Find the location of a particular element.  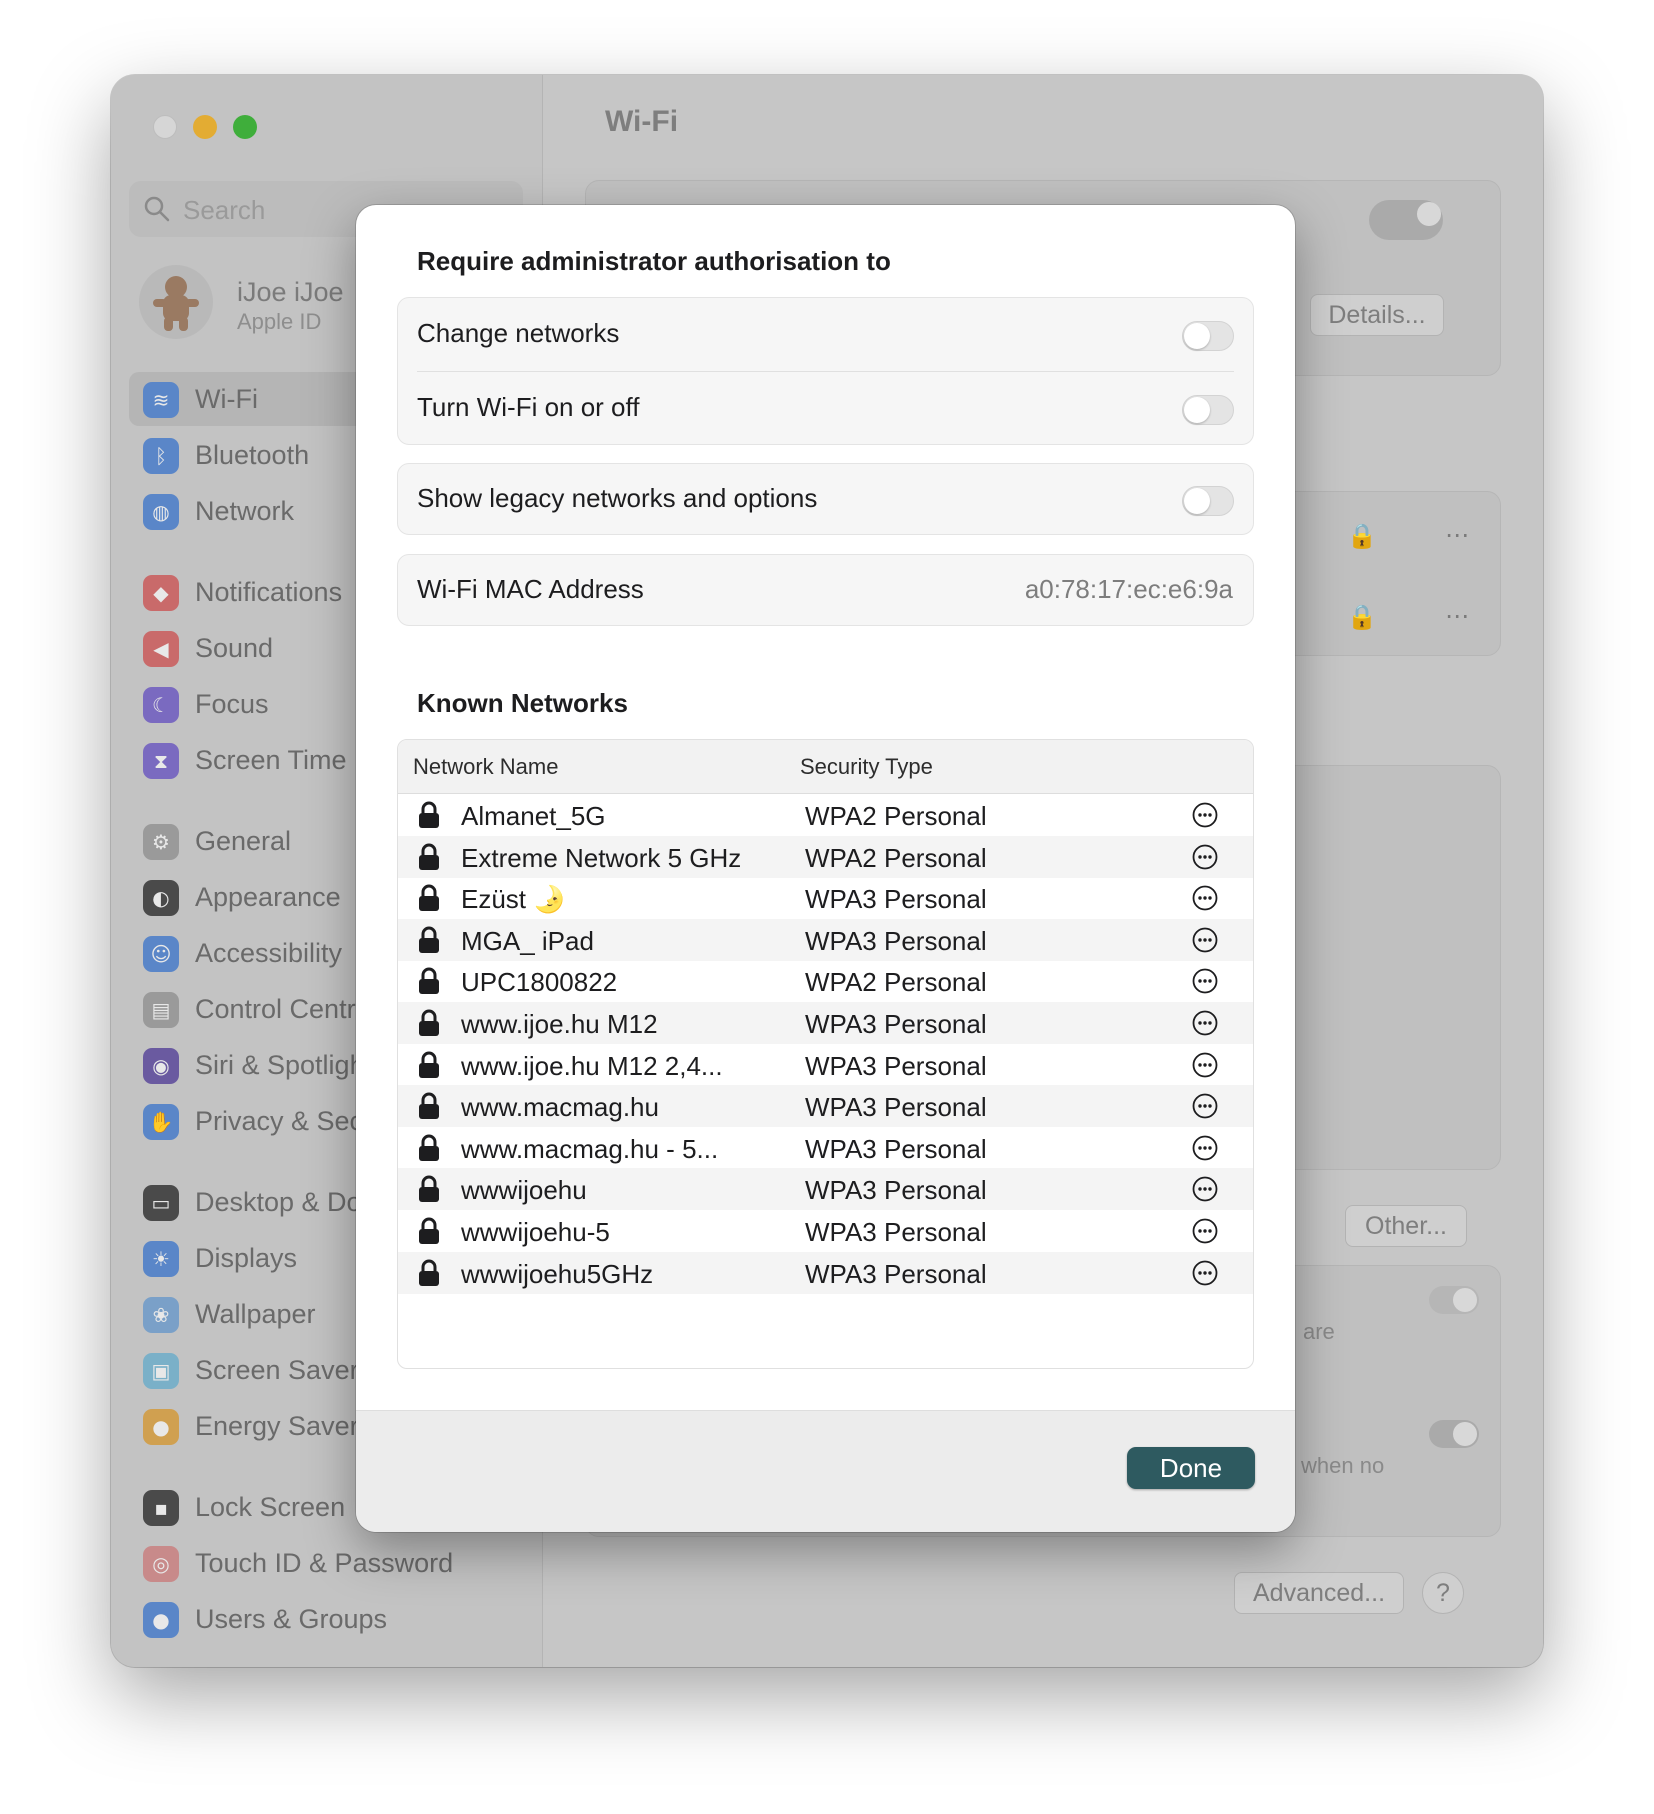

table-row: wwwijoehu5GHz WPA3 Personal is located at coordinates (825, 1272).